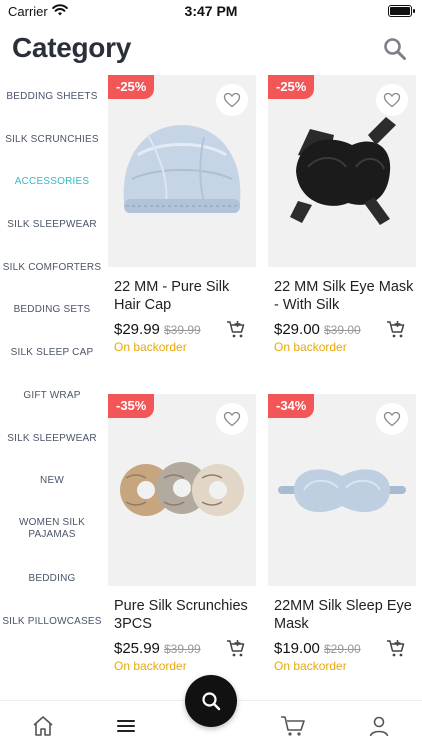  I want to click on product-price: $29.00, so click(297, 329).